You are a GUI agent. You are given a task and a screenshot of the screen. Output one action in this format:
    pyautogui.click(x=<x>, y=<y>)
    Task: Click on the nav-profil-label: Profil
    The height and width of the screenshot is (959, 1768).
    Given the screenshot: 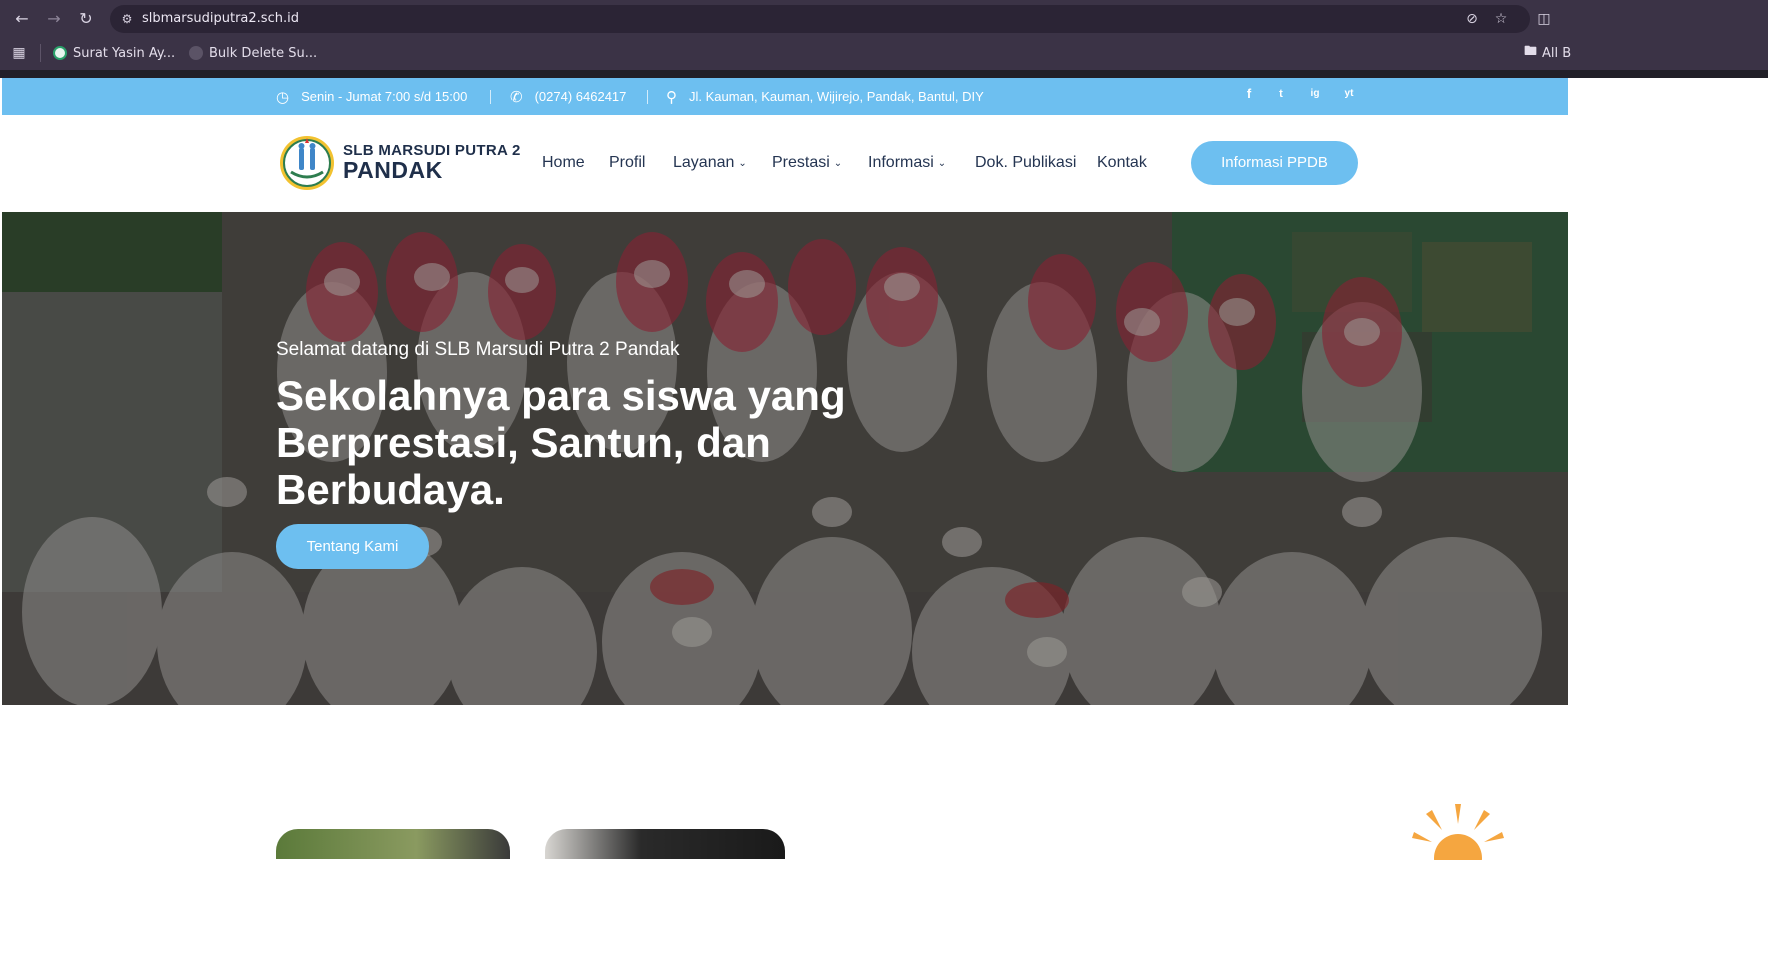 What is the action you would take?
    pyautogui.click(x=627, y=162)
    